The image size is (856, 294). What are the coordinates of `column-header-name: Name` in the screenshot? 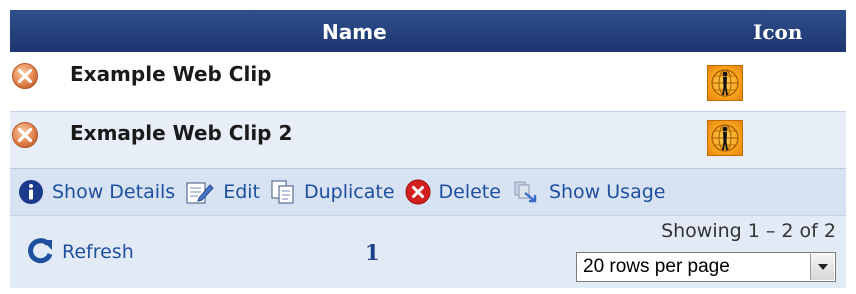 It's located at (354, 32).